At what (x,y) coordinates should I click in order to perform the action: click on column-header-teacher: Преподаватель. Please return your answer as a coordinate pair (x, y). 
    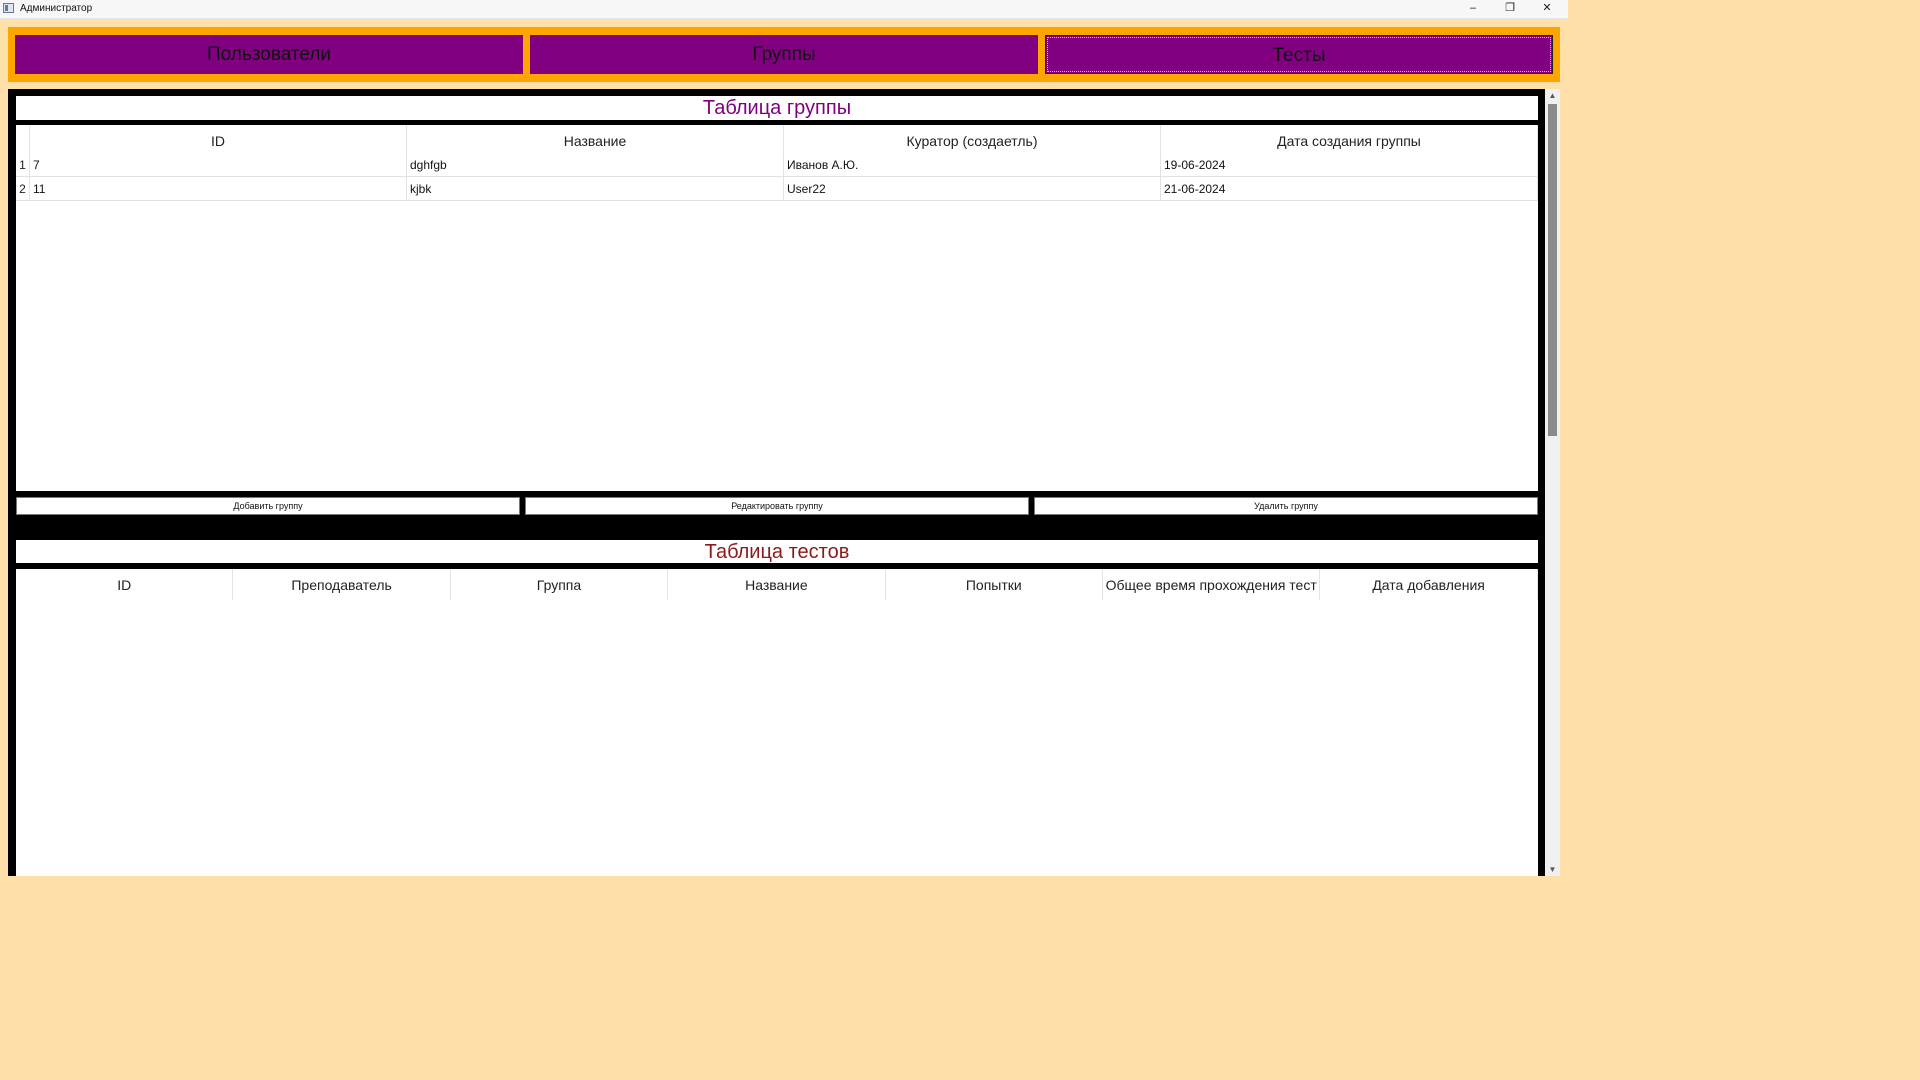
    Looking at the image, I should click on (342, 584).